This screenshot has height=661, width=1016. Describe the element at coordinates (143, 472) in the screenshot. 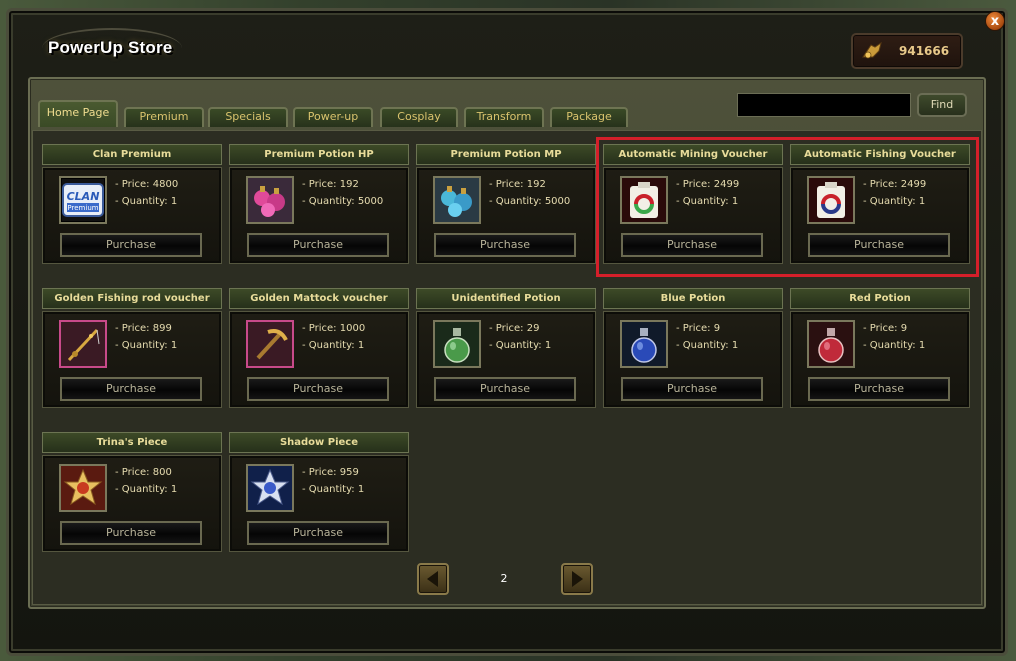

I see `item-price: - Price: 800` at that location.